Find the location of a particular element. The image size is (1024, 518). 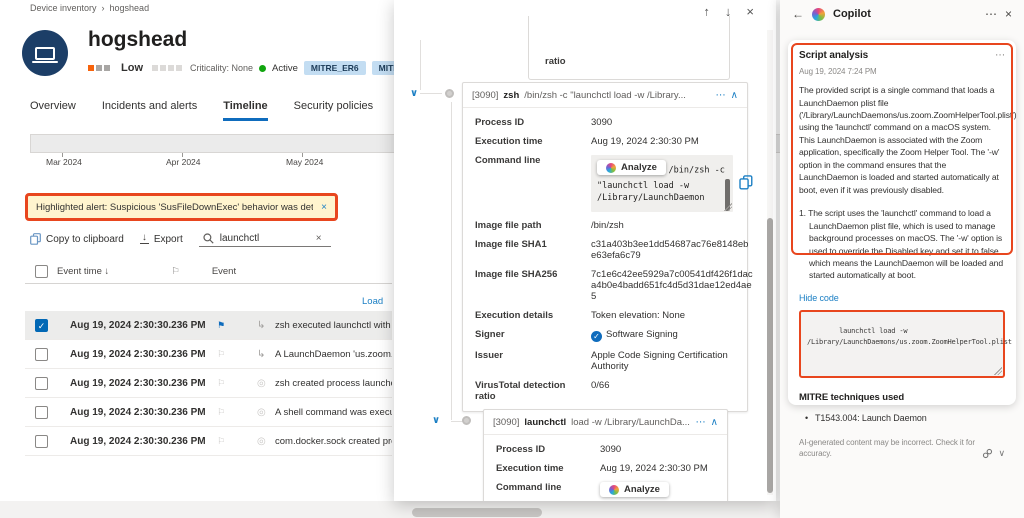

horizontal-scrollbar is located at coordinates (477, 512).